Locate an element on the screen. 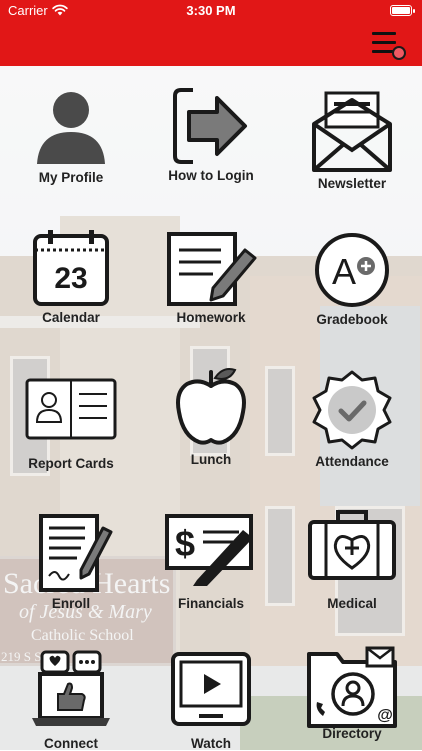 The width and height of the screenshot is (422, 751). grade-a-plus-icon: A is located at coordinates (352, 270).